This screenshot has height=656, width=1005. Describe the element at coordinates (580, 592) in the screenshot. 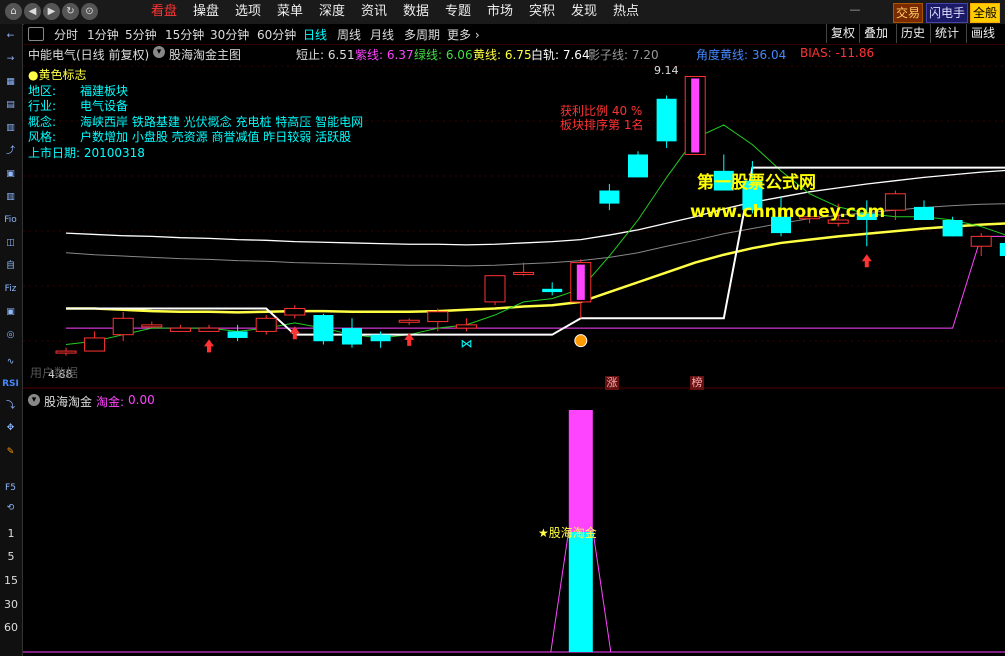

I see `sub-signal-bar-bottom` at that location.